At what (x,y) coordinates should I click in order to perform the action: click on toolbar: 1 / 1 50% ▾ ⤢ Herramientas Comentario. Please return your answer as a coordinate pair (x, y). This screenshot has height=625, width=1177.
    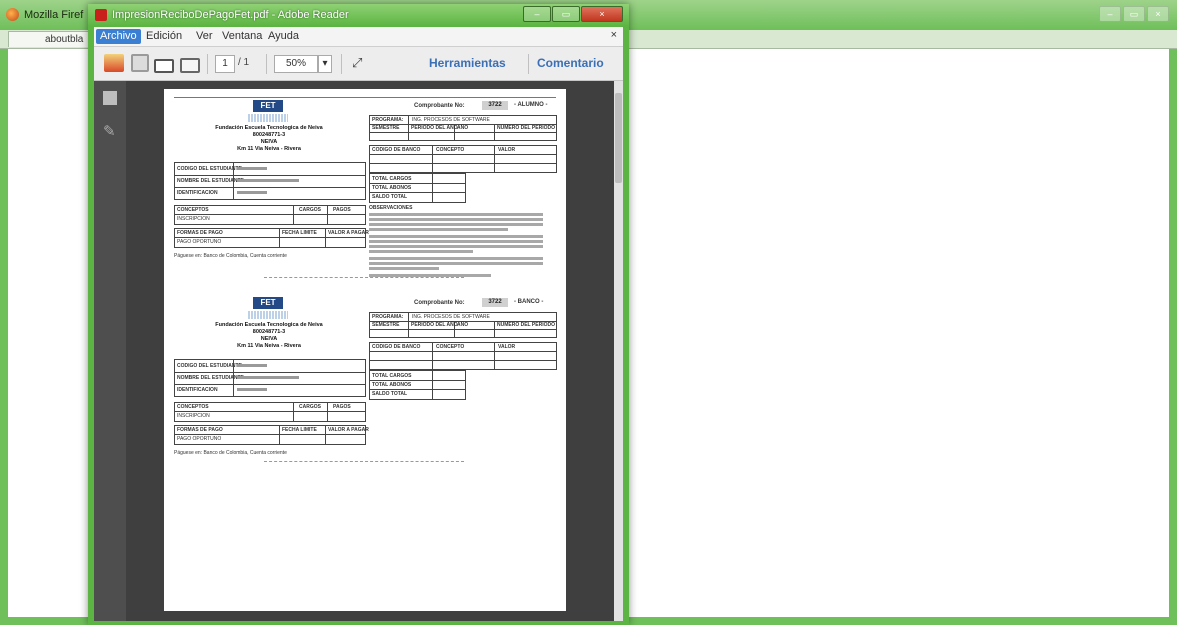
    Looking at the image, I should click on (358, 64).